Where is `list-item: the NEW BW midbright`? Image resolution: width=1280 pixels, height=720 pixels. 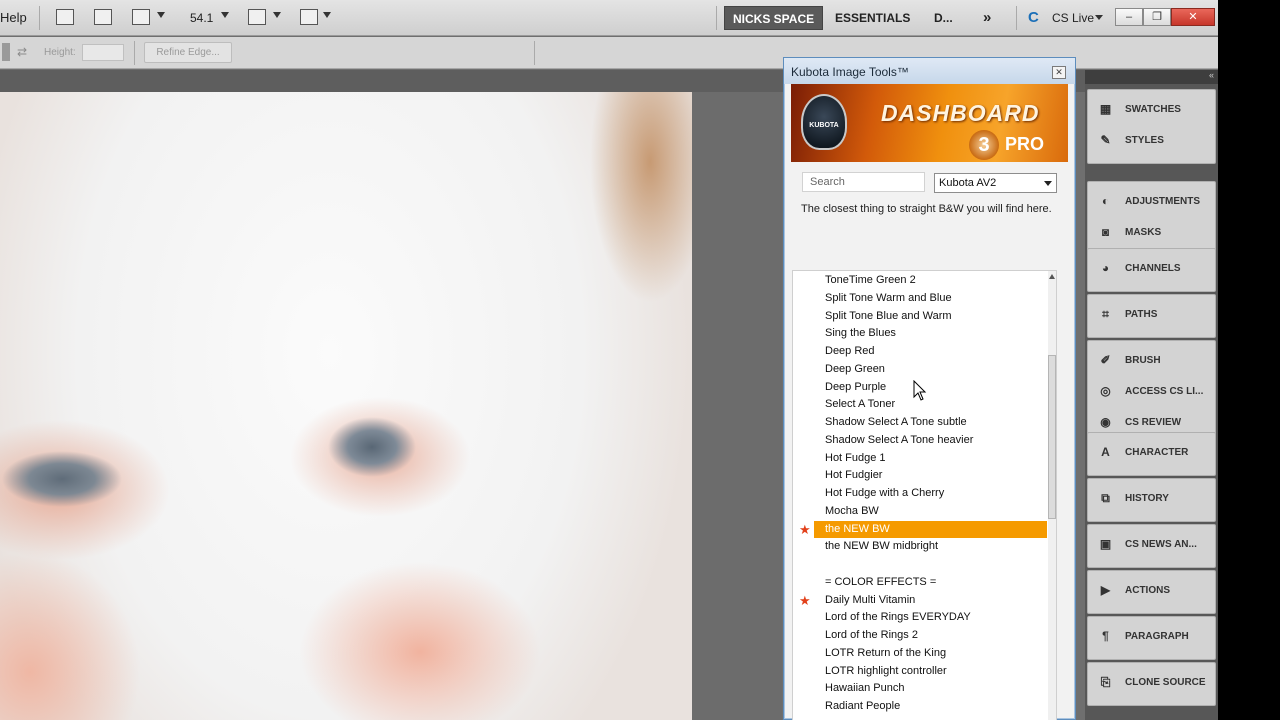 list-item: the NEW BW midbright is located at coordinates (930, 546).